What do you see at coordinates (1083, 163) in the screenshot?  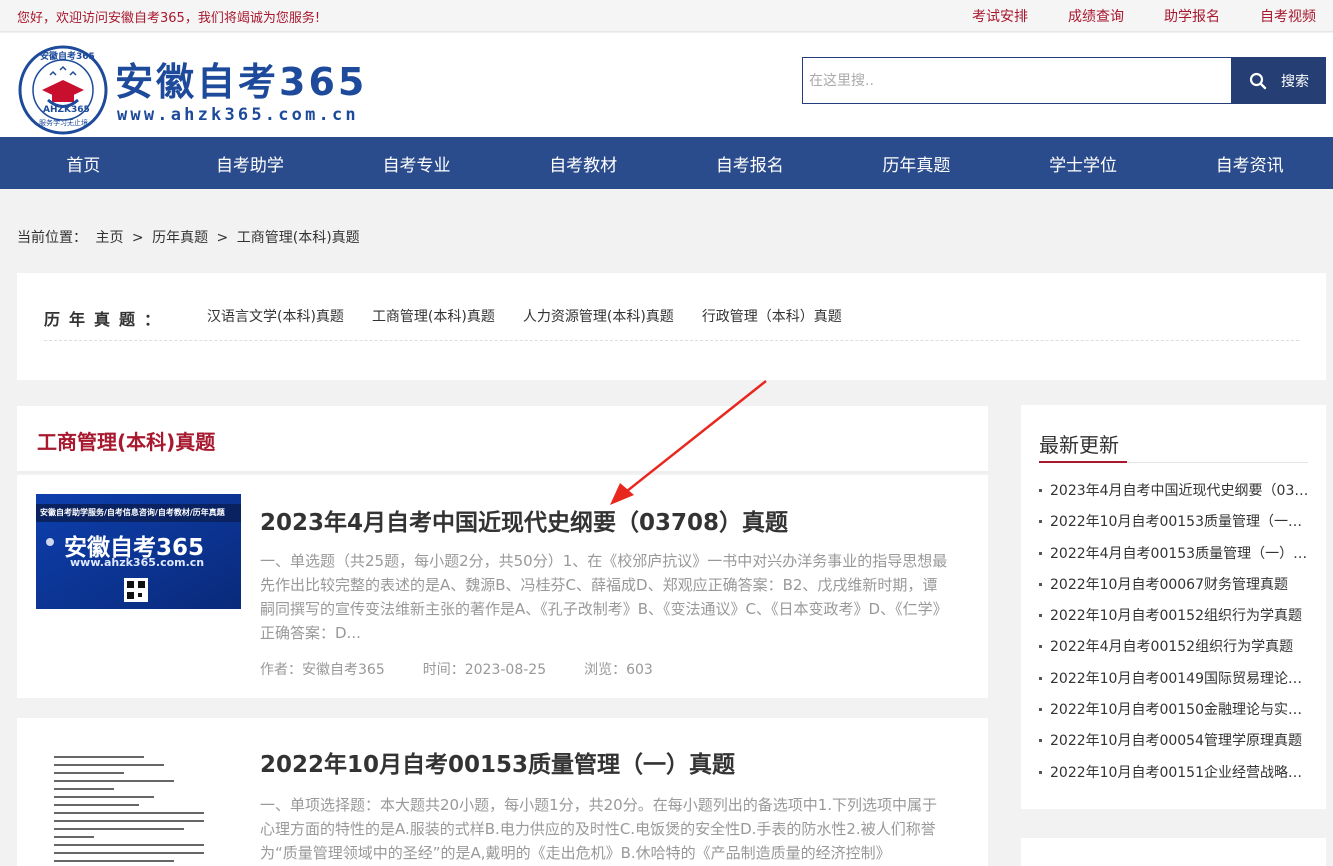 I see `nav-item-bachelor-degree: 学士学位` at bounding box center [1083, 163].